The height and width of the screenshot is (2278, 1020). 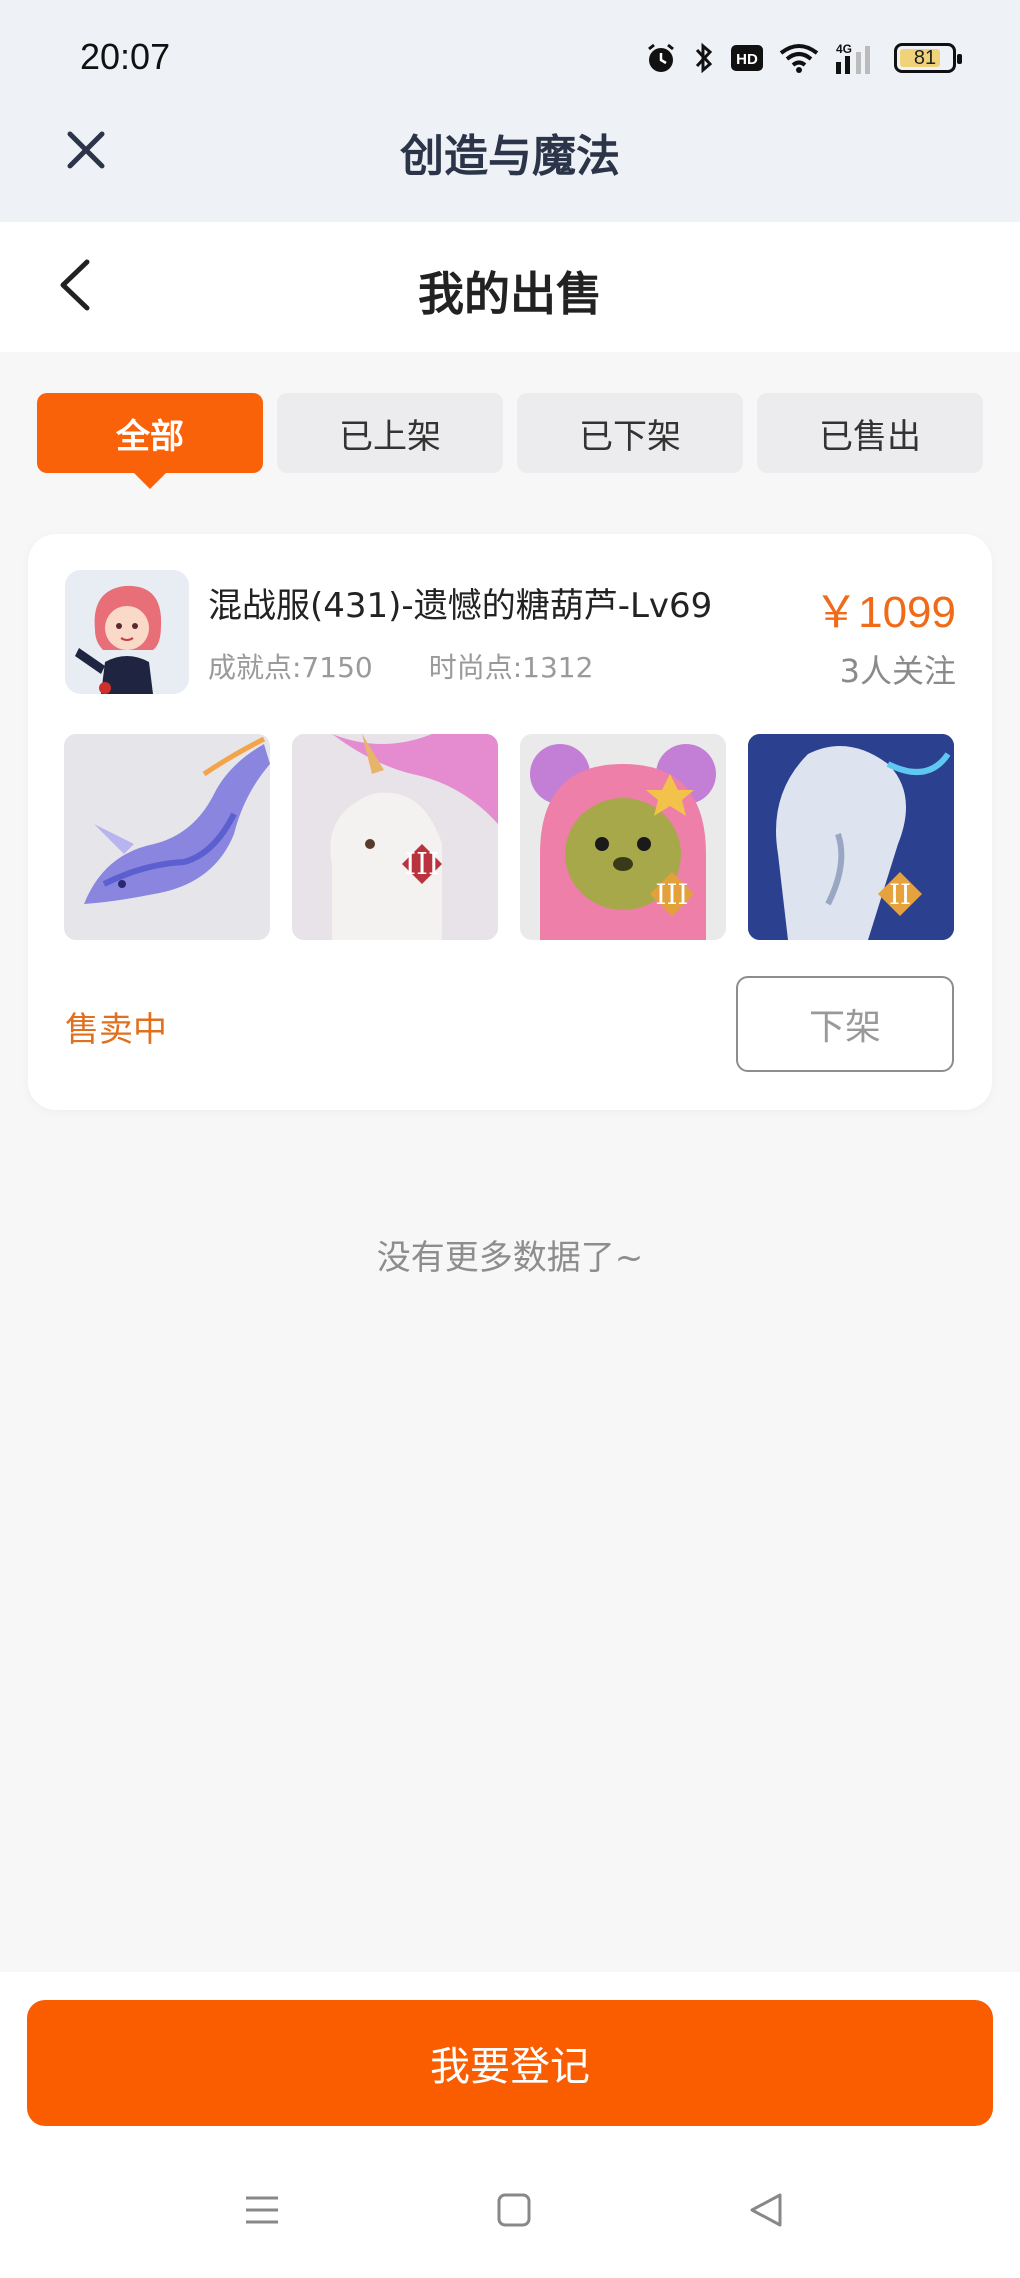 What do you see at coordinates (510, 294) in the screenshot?
I see `page-title: 我的出售` at bounding box center [510, 294].